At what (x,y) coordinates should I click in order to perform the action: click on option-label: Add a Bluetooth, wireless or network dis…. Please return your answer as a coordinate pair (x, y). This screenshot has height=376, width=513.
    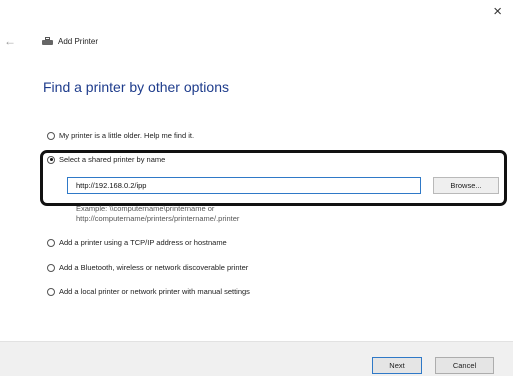
    Looking at the image, I should click on (154, 267).